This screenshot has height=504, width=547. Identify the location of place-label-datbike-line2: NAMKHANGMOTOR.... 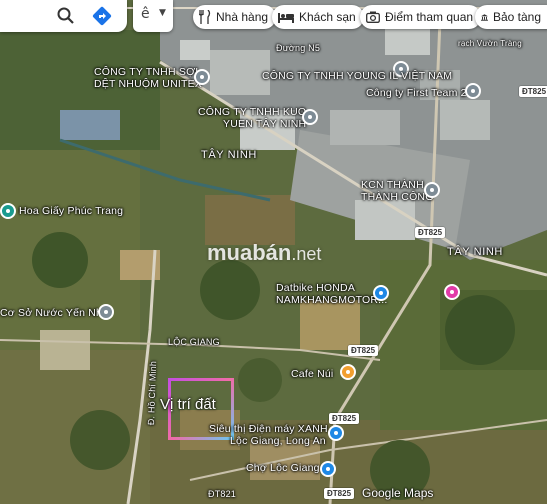
(332, 300).